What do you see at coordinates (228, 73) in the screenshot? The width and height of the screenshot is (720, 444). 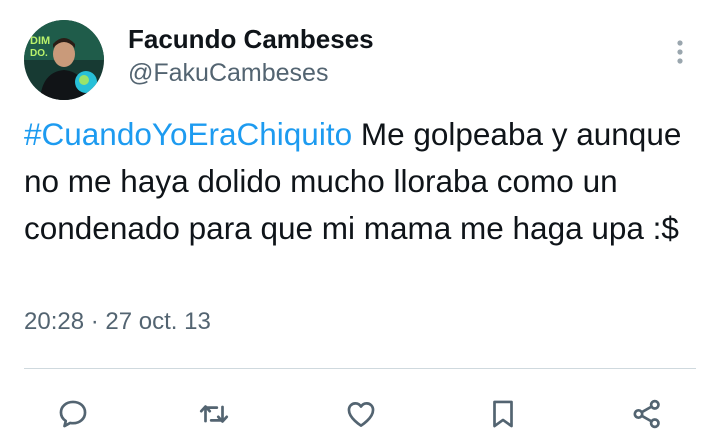 I see `author-handle: @FakuCambeses` at bounding box center [228, 73].